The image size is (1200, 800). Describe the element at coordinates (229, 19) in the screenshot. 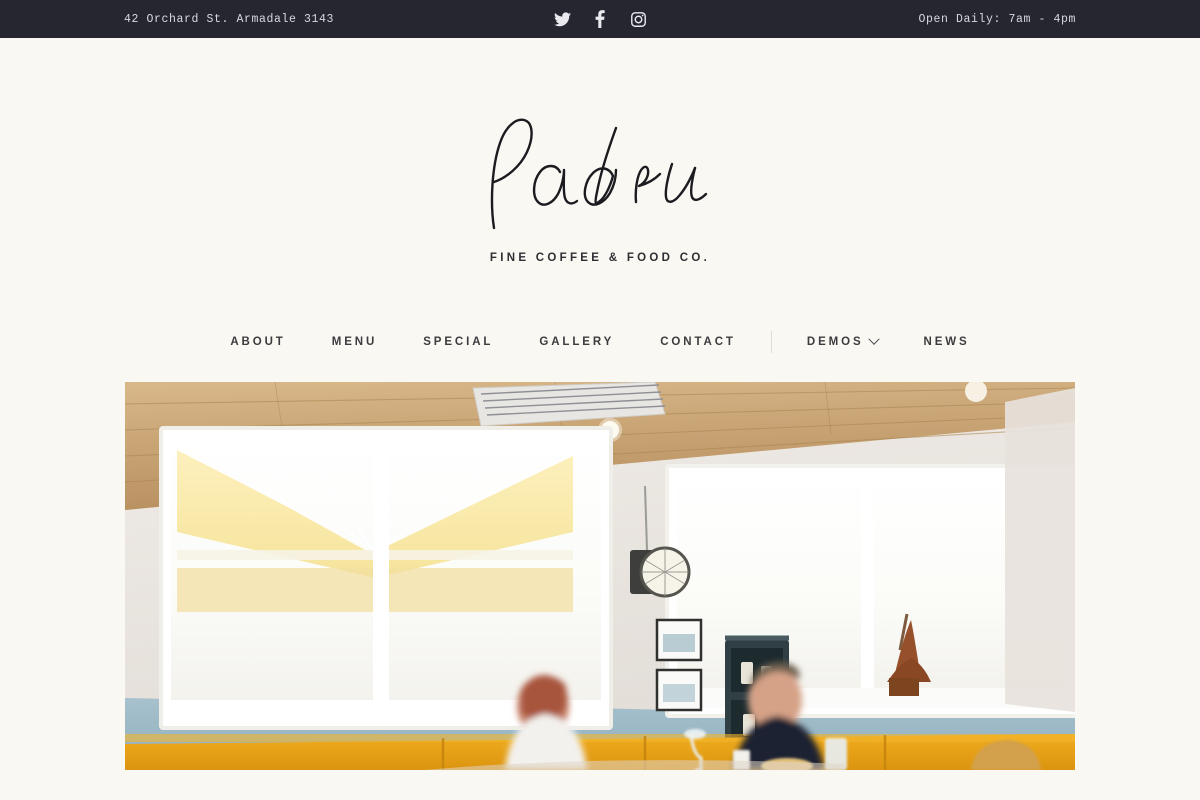

I see `store-address: 42 Orchard St. Armadale 3143` at that location.